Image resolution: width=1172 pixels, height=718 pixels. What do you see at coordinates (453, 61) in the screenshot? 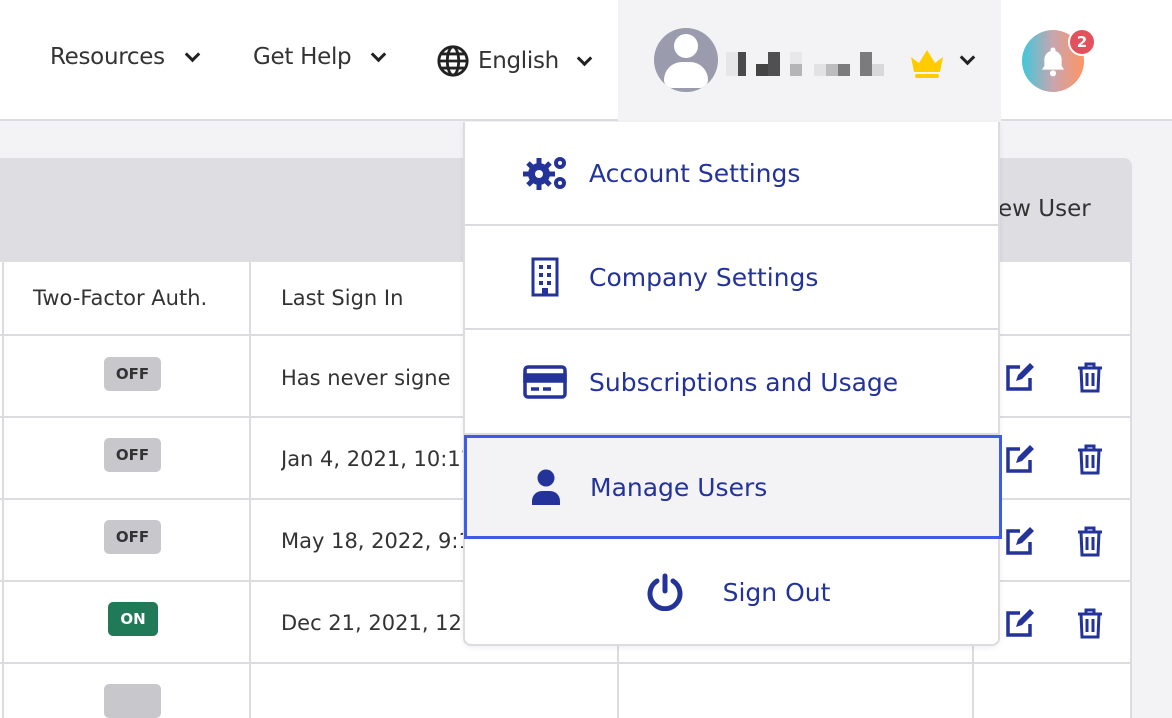
I see `globe-icon` at bounding box center [453, 61].